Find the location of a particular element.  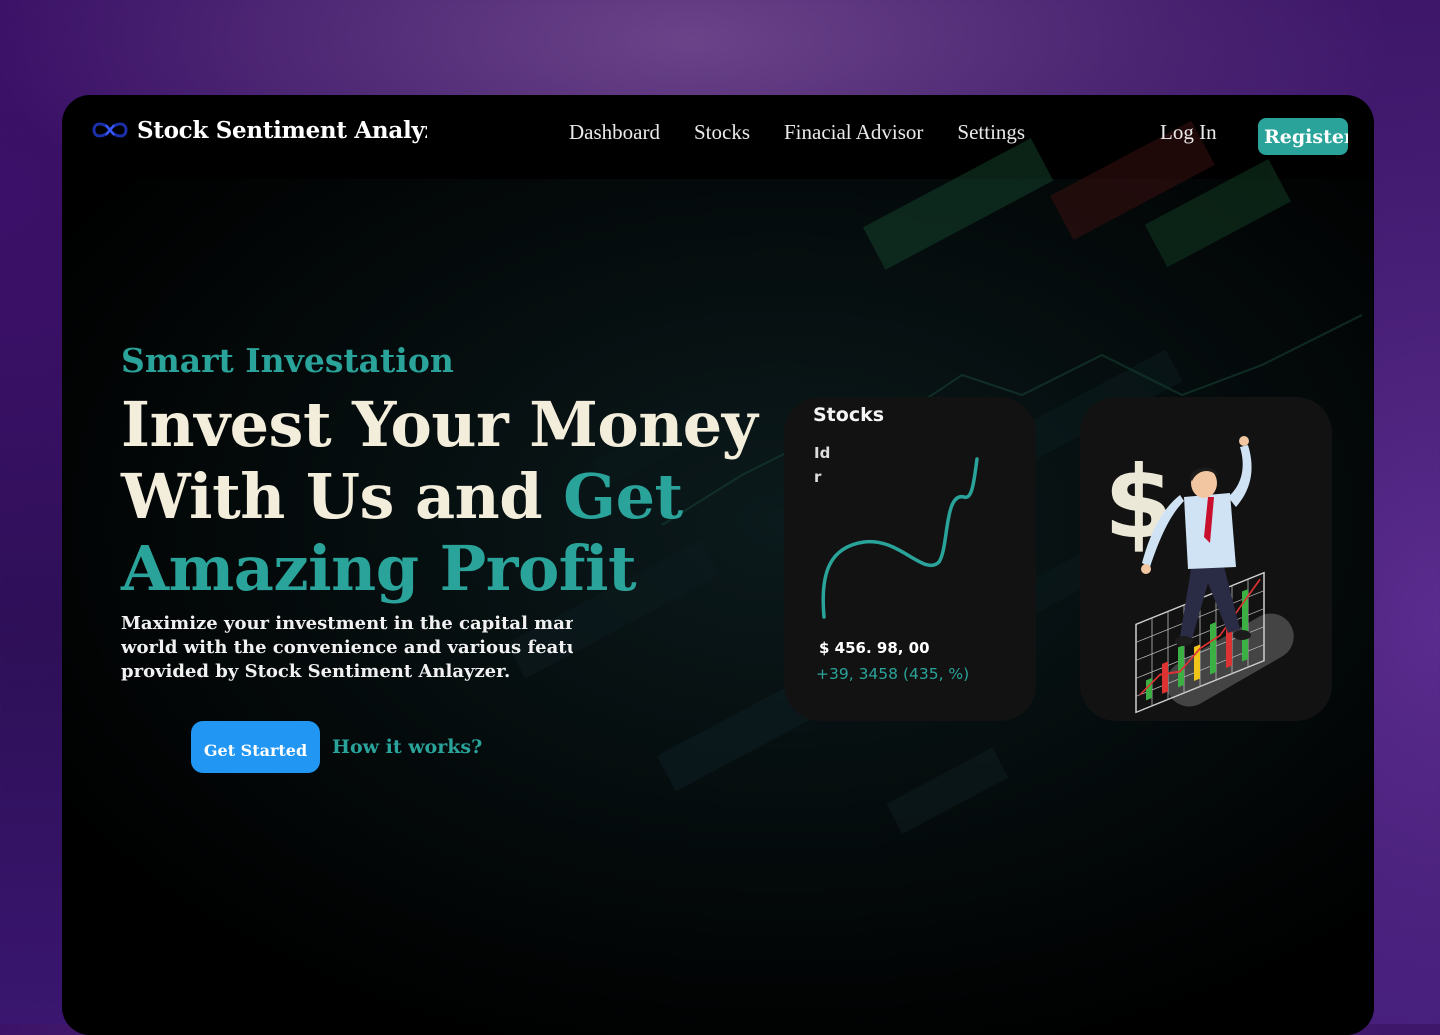

stocks-card-title: Stocks is located at coordinates (849, 415).